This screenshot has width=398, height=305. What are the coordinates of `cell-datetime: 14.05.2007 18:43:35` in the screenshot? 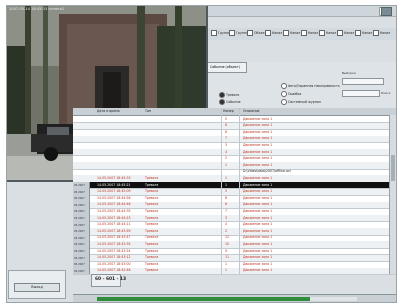 It's located at (114, 243).